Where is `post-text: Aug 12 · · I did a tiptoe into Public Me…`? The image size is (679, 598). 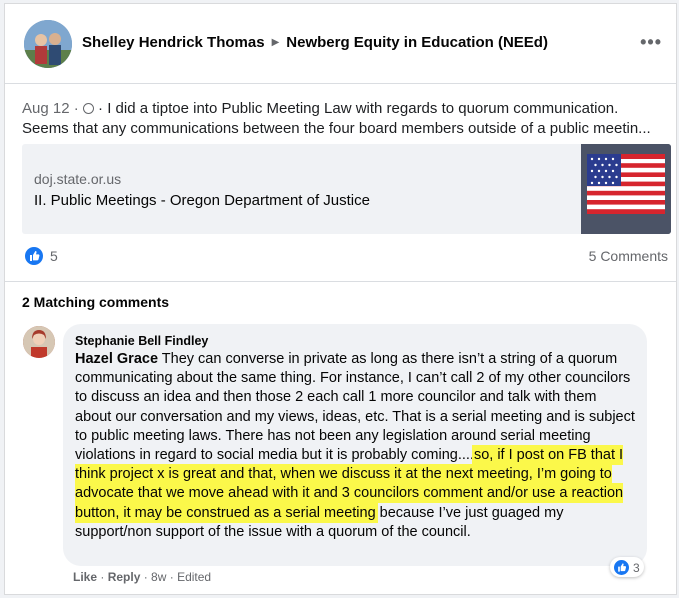
post-text: Aug 12 · · I did a tiptoe into Public Me… is located at coordinates (336, 118).